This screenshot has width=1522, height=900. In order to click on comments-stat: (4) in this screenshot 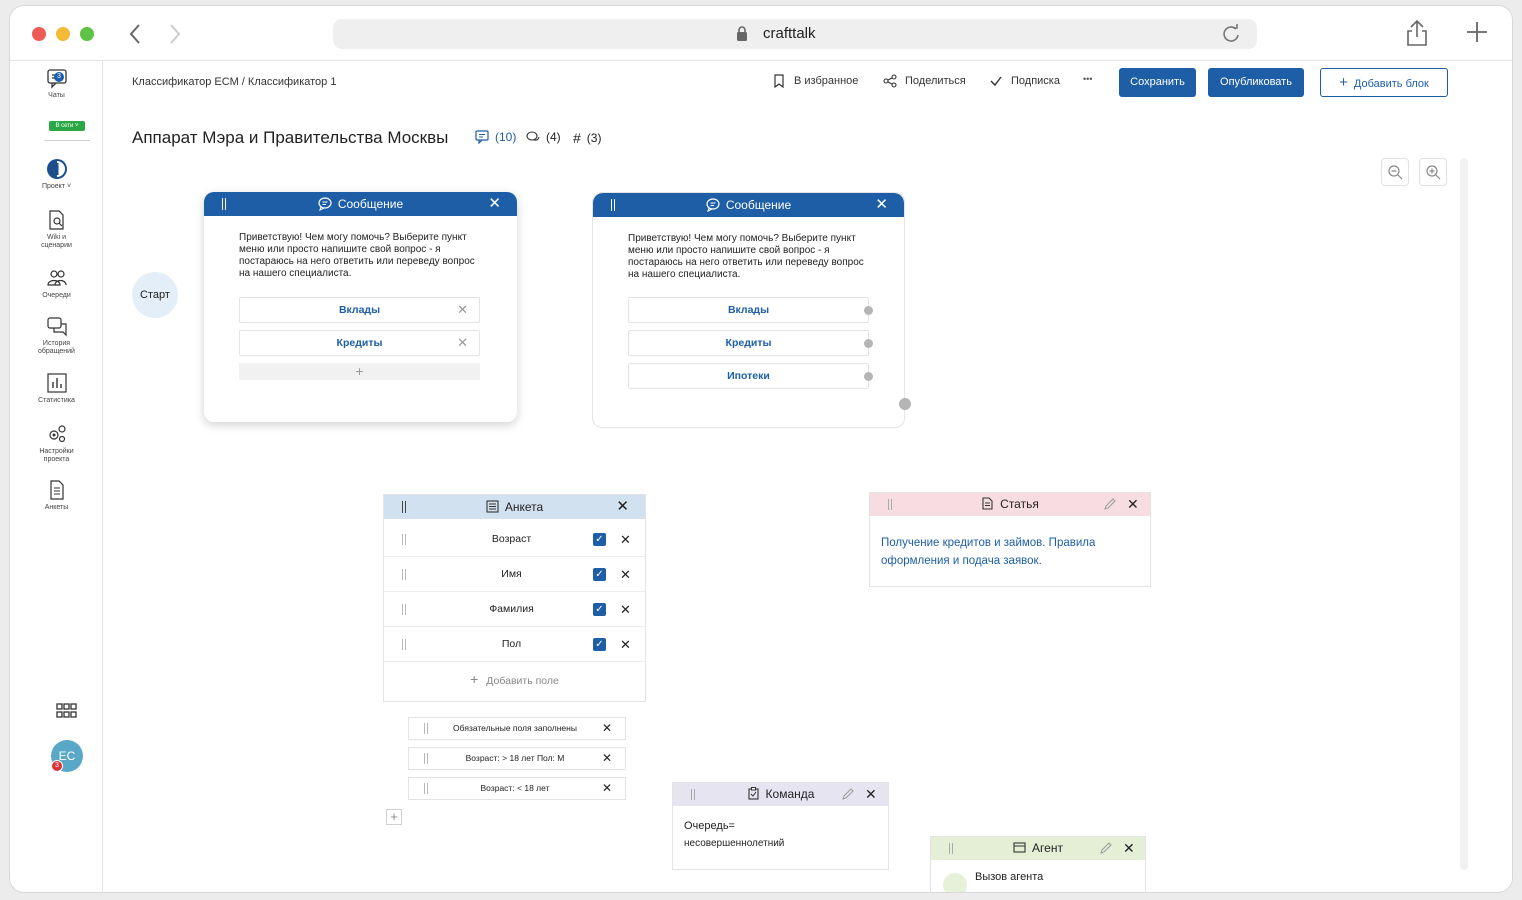, I will do `click(543, 137)`.